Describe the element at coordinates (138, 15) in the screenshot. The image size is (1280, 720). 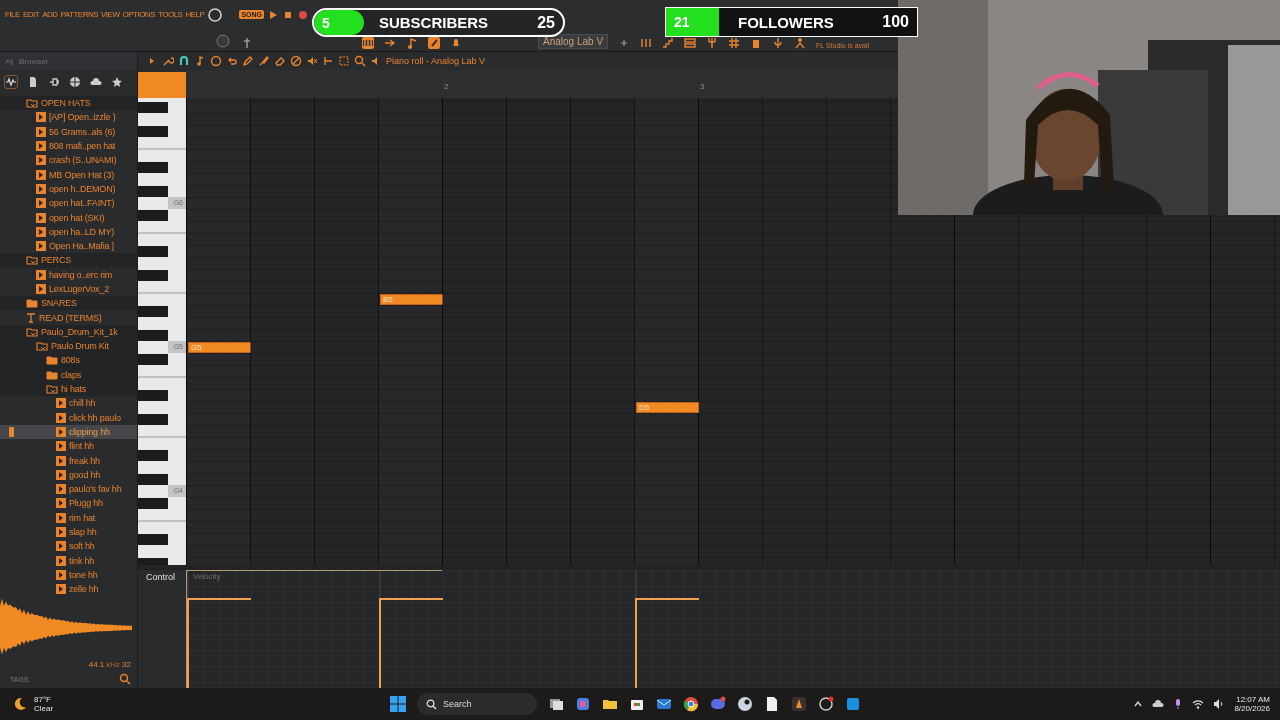
I see `menu-item: OPTIONS` at that location.